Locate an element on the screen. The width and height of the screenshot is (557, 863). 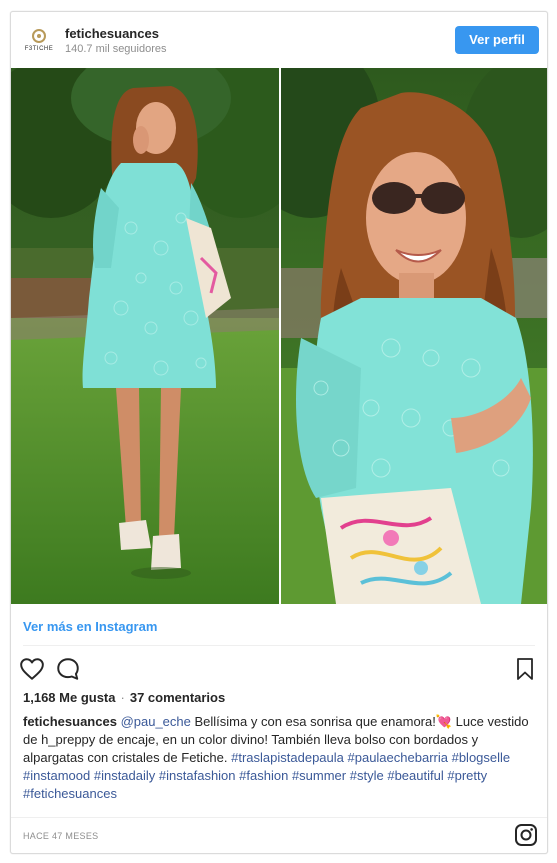
hashtag: #traslapistadepaula is located at coordinates (287, 757).